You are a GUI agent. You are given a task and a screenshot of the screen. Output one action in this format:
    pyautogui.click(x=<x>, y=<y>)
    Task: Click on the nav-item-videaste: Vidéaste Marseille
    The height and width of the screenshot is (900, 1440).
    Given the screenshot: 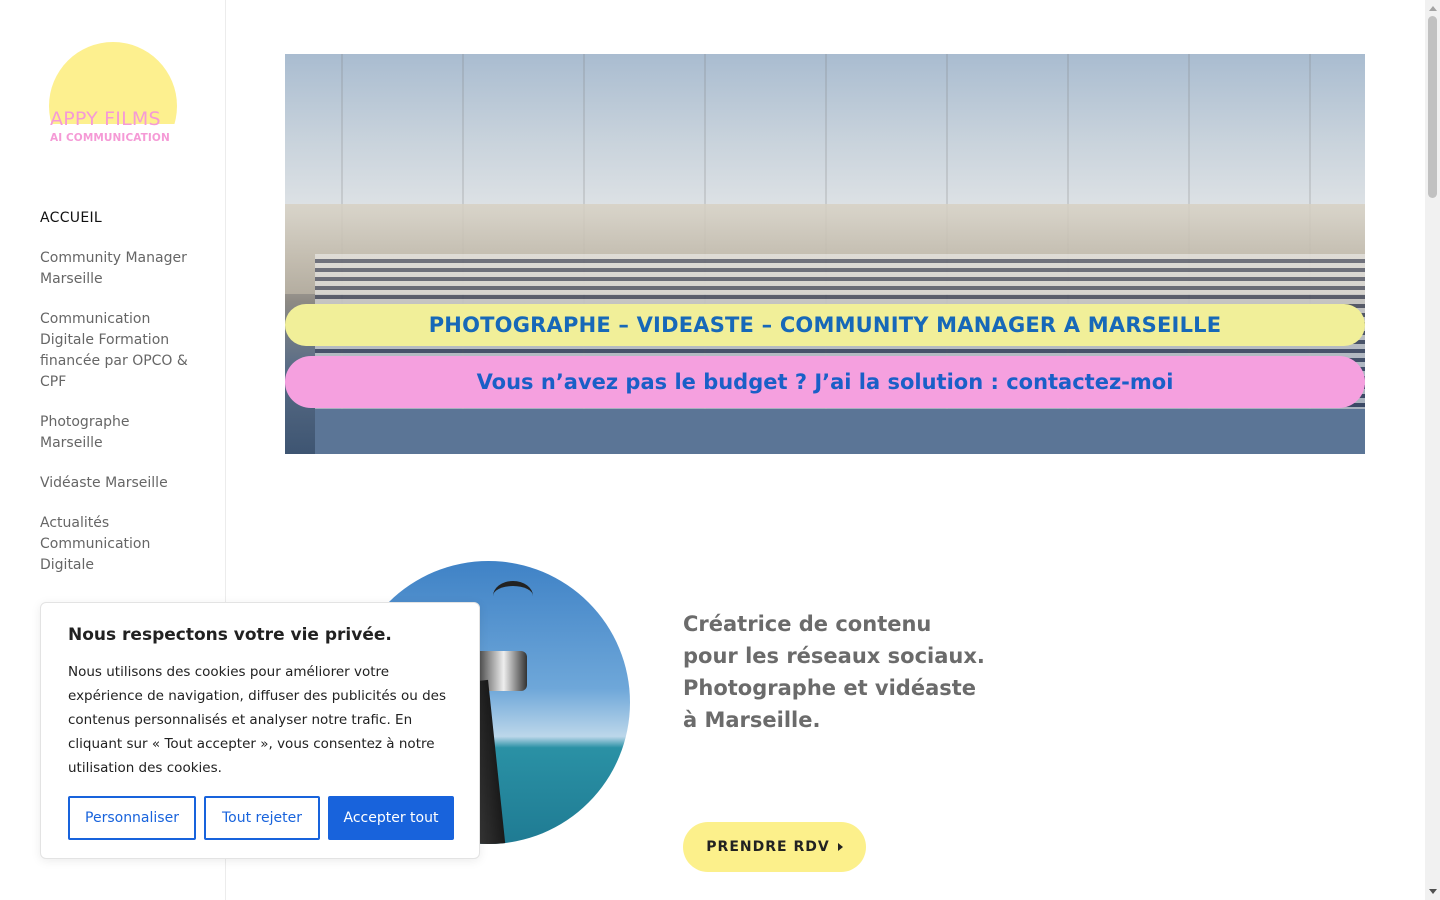 What is the action you would take?
    pyautogui.click(x=115, y=483)
    